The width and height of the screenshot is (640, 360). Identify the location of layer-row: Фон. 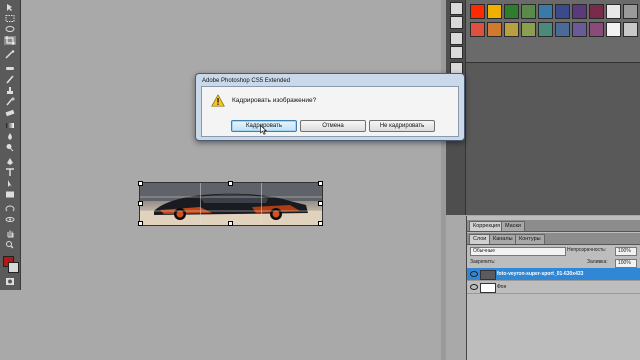
(553, 287).